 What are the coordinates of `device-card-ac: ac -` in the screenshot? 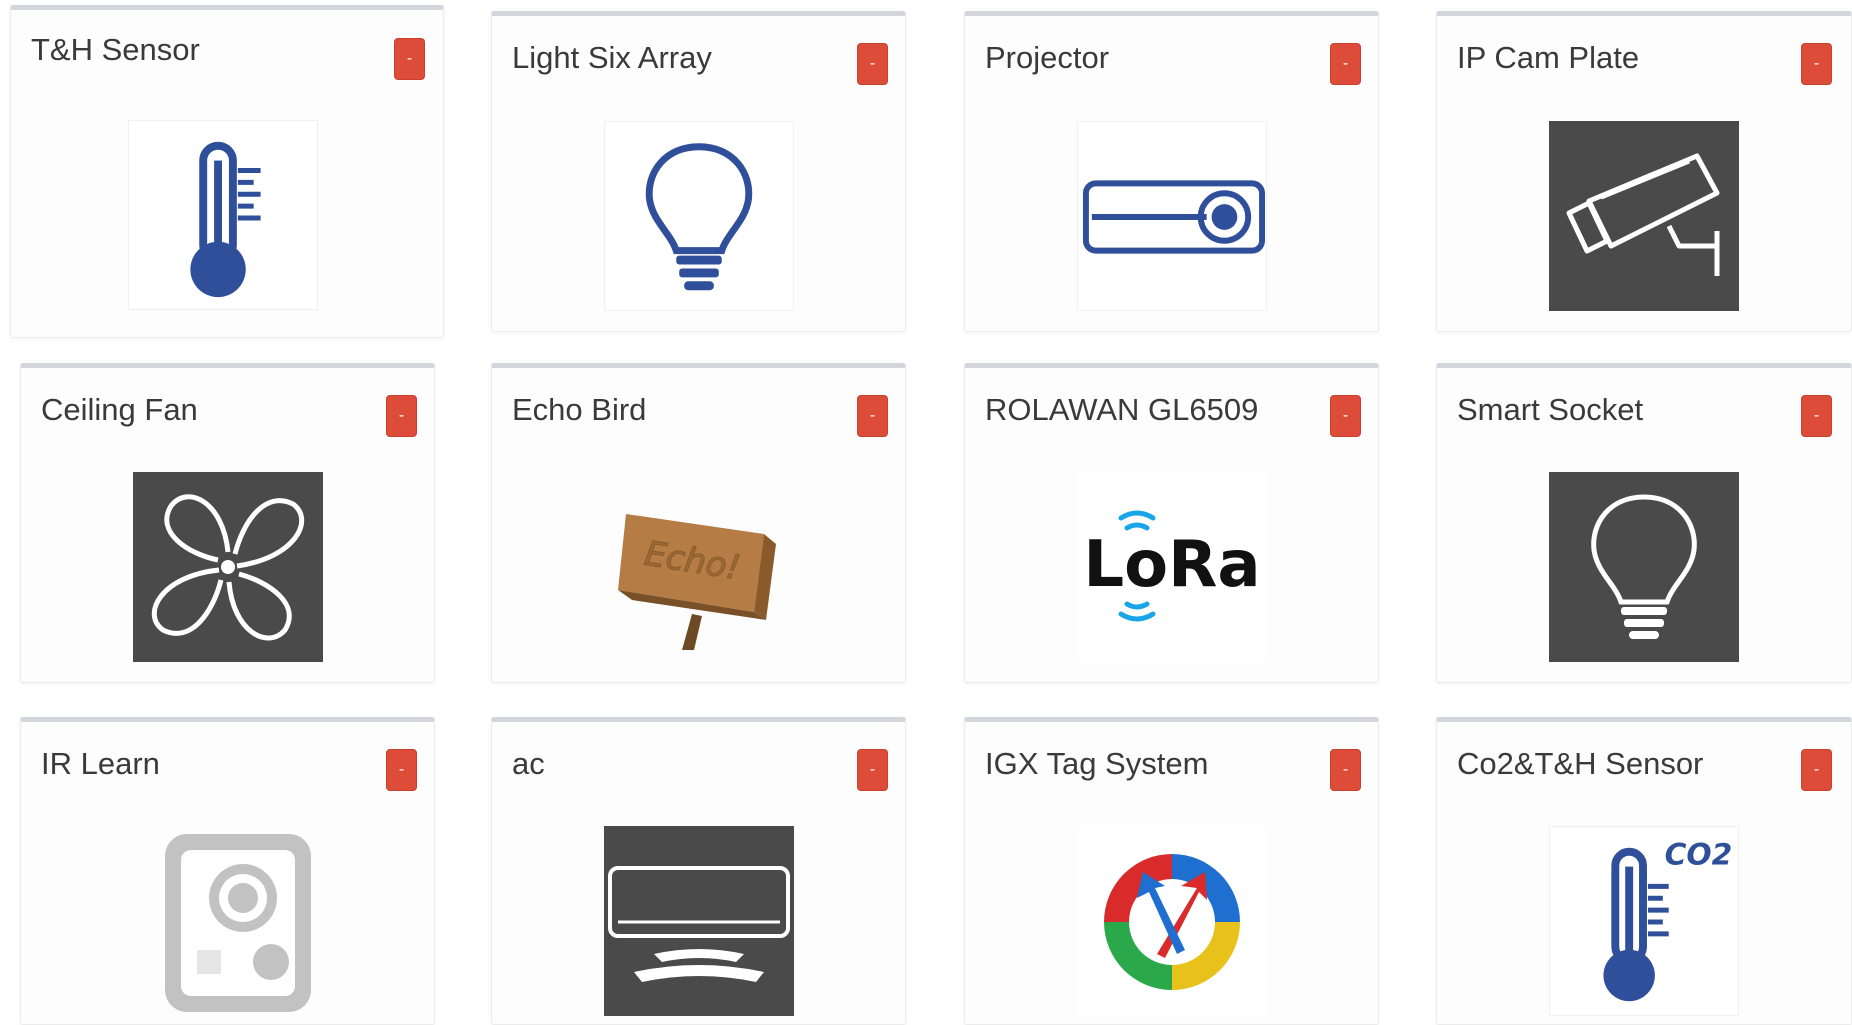 It's located at (698, 871).